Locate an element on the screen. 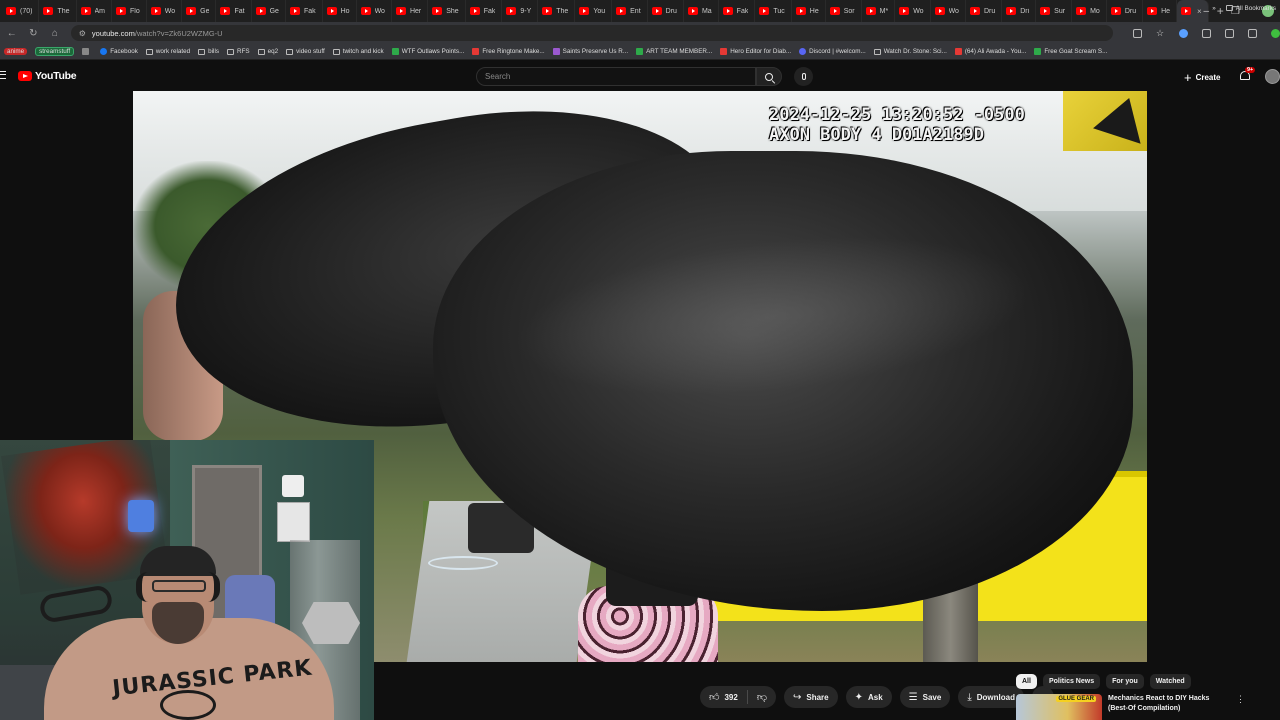 This screenshot has height=720, width=1280. download-button: ⤓ Download is located at coordinates (991, 697).